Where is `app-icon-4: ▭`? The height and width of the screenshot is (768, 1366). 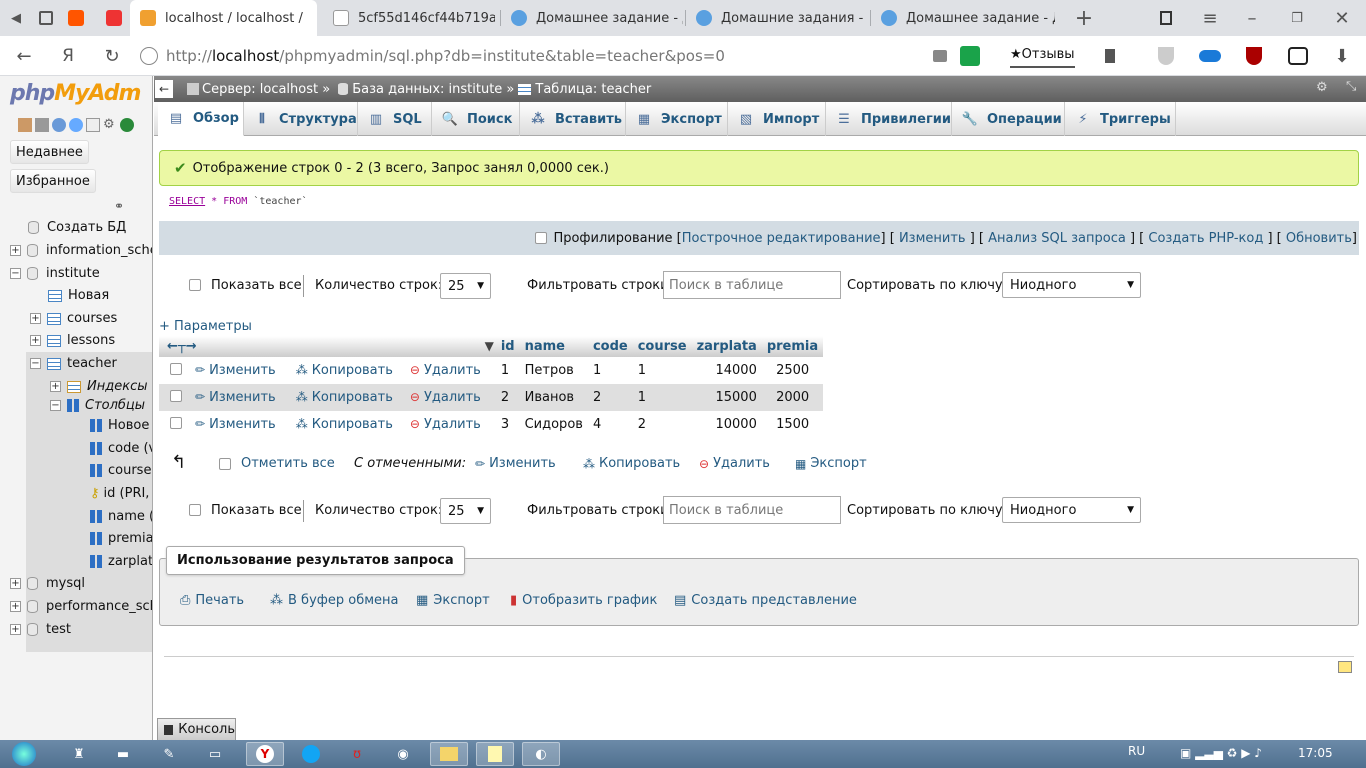
app-icon-4: ▭ is located at coordinates (215, 754).